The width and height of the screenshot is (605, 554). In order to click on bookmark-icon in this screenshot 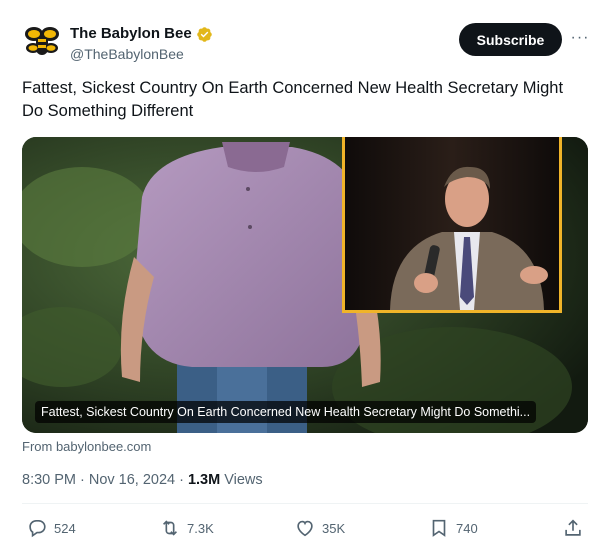, I will do `click(439, 528)`.